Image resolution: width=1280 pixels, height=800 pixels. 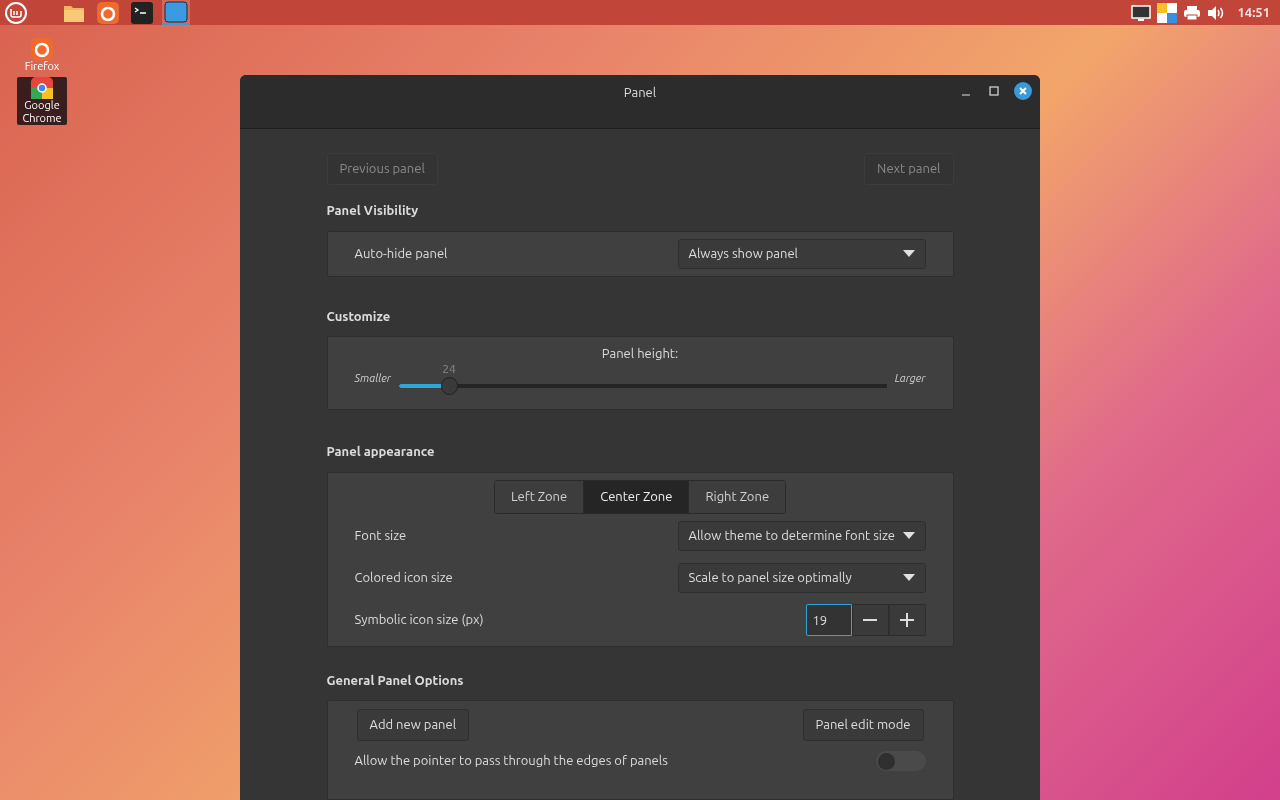 What do you see at coordinates (176, 11) in the screenshot?
I see `window-icon` at bounding box center [176, 11].